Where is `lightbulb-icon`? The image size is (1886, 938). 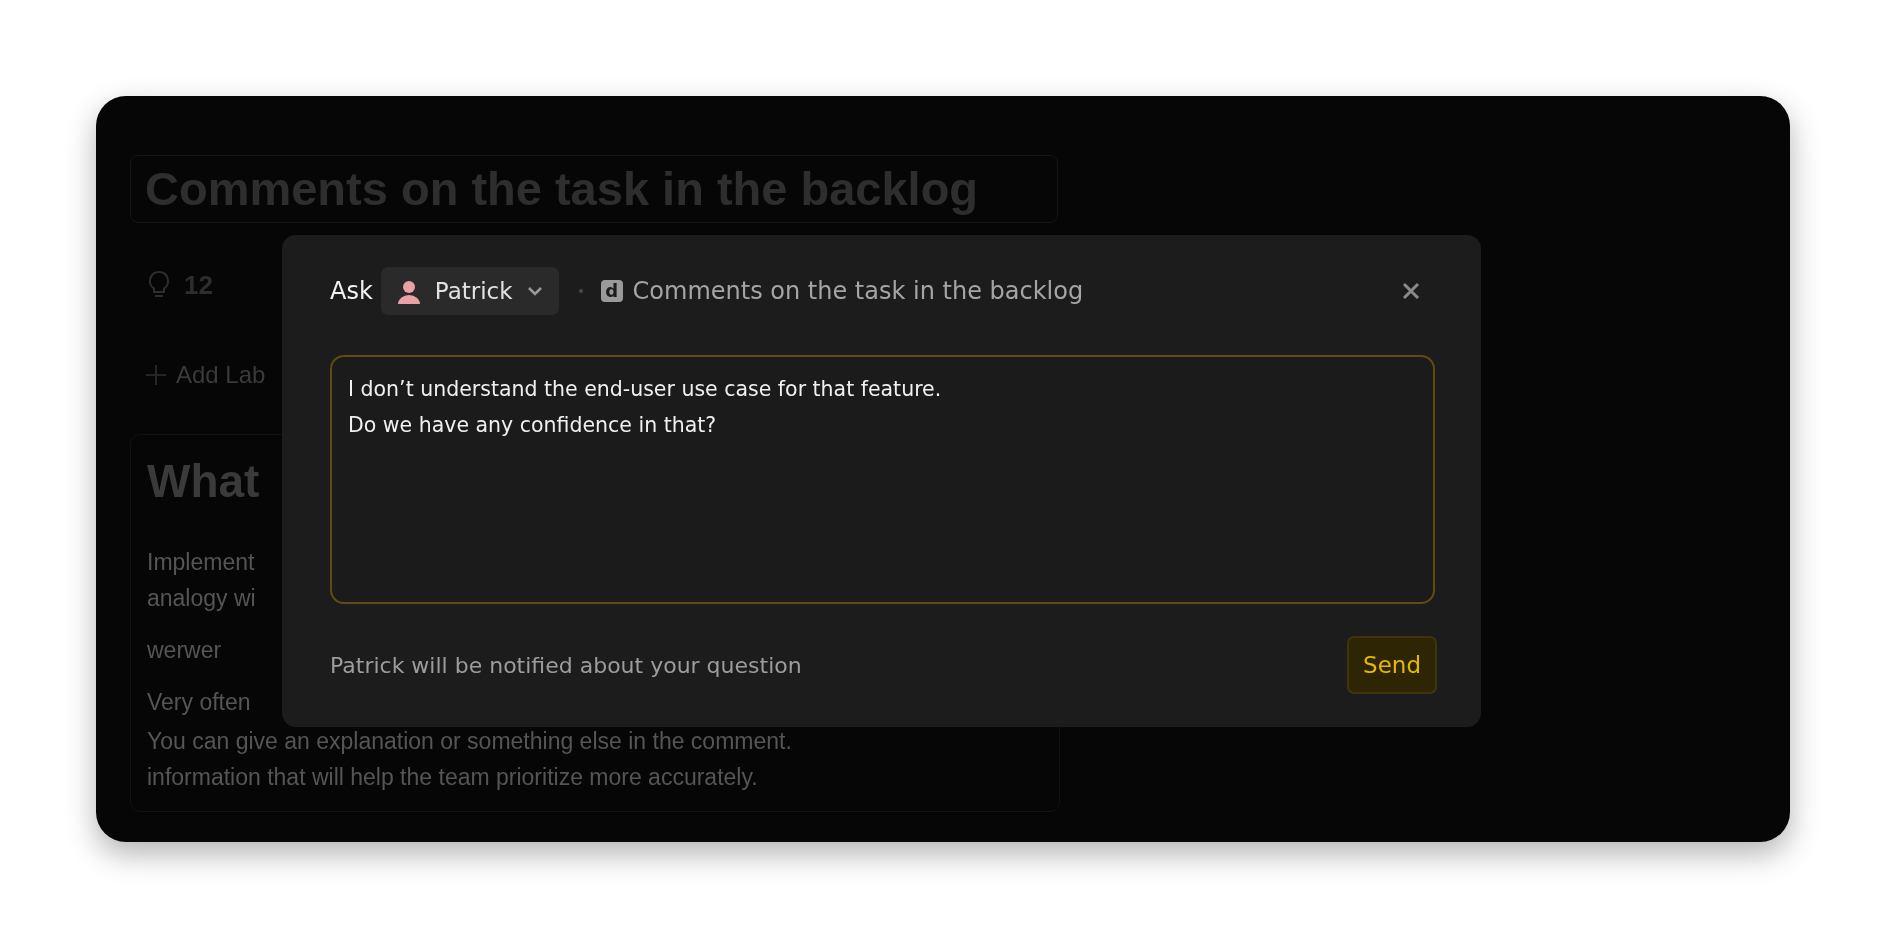
lightbulb-icon is located at coordinates (159, 285).